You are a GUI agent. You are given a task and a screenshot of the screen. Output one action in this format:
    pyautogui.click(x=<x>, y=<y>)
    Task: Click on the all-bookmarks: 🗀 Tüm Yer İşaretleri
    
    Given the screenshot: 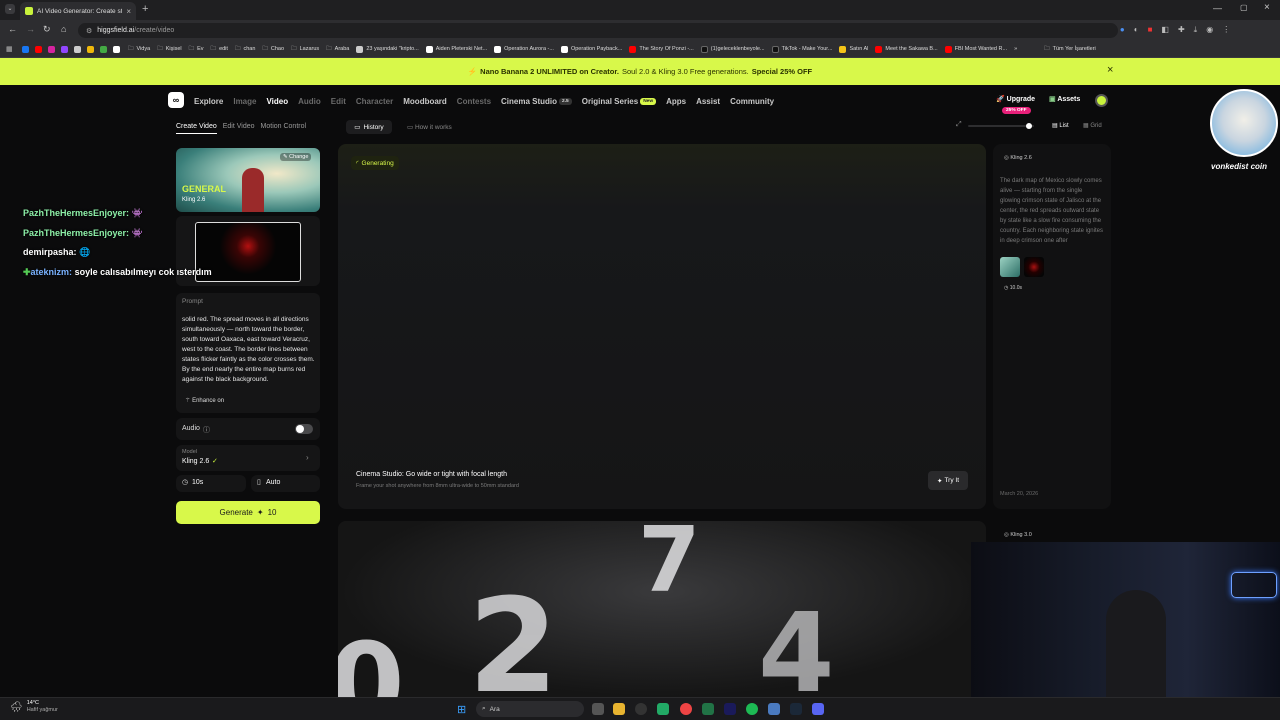 What is the action you would take?
    pyautogui.click(x=1070, y=49)
    